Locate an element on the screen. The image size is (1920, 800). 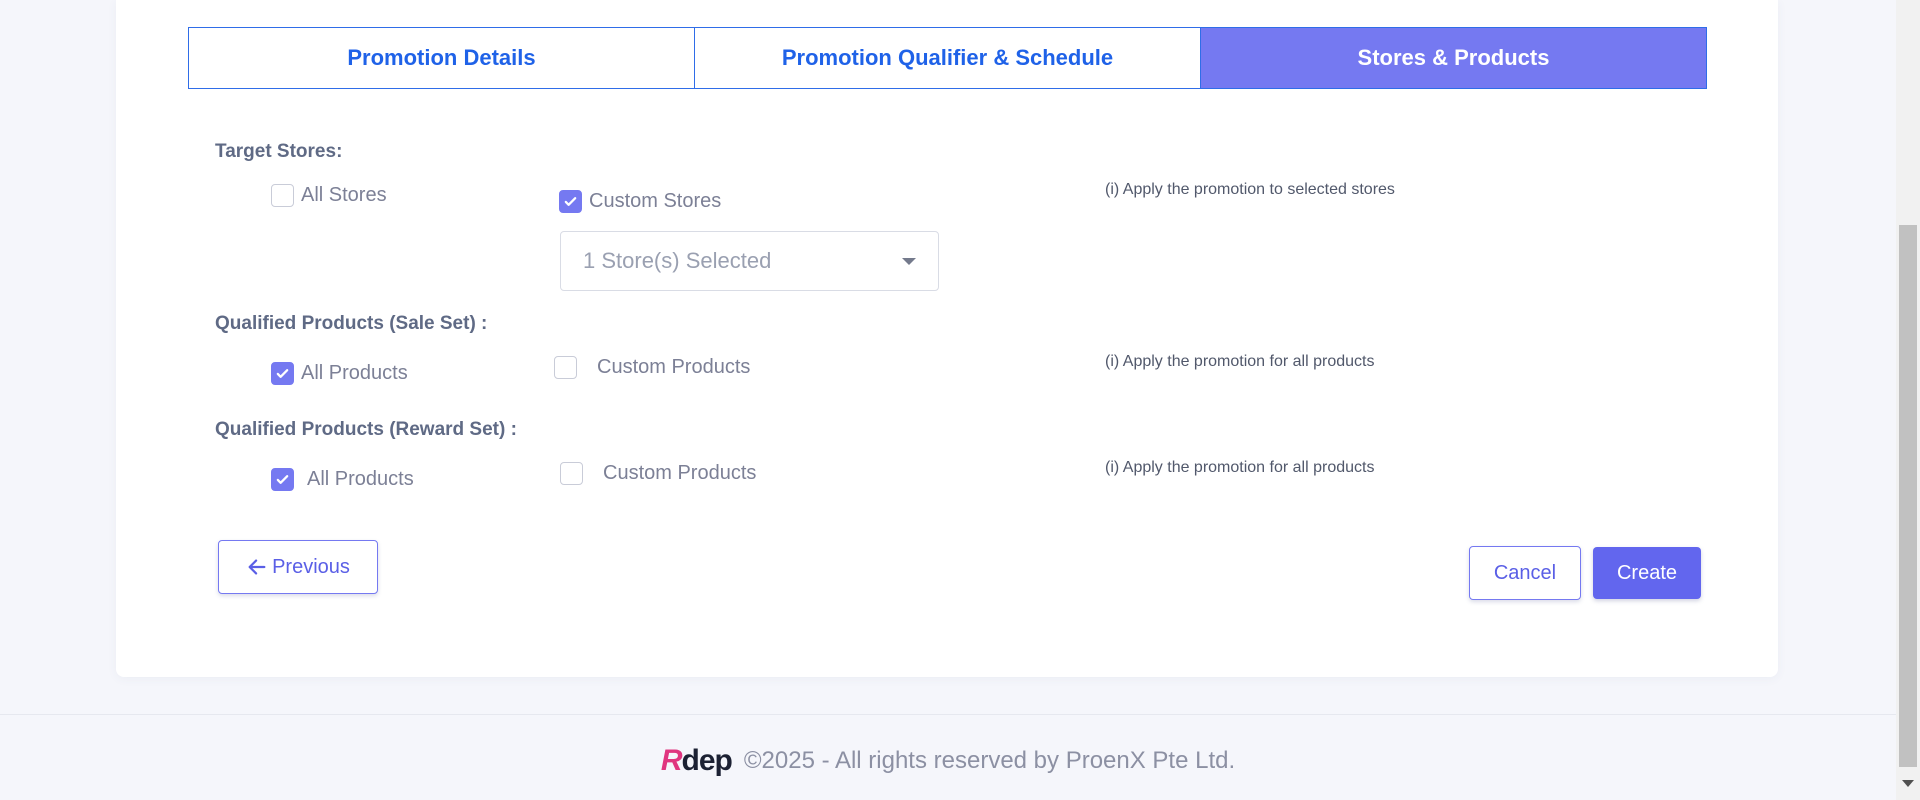
tab-stores-products: Stores & Products is located at coordinates (1453, 58).